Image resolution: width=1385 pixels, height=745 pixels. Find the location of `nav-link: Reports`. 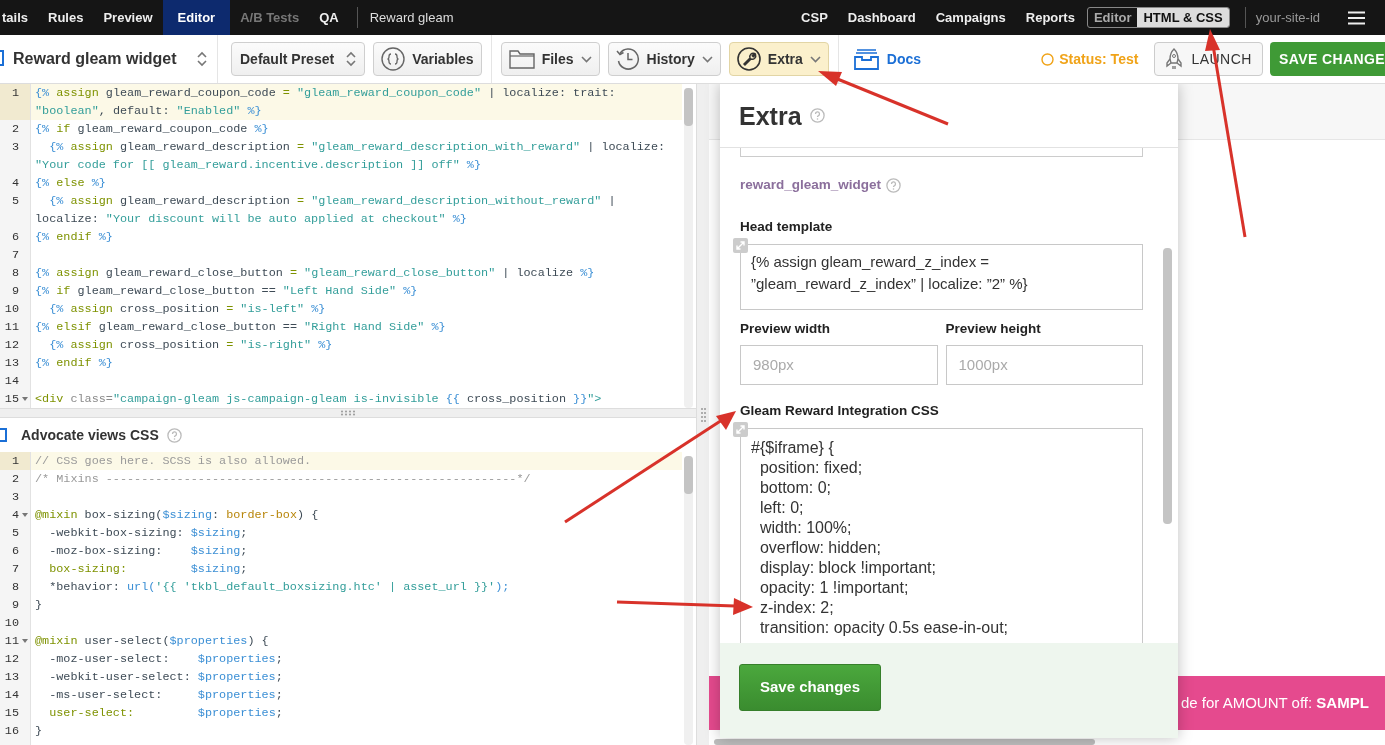

nav-link: Reports is located at coordinates (1050, 17).